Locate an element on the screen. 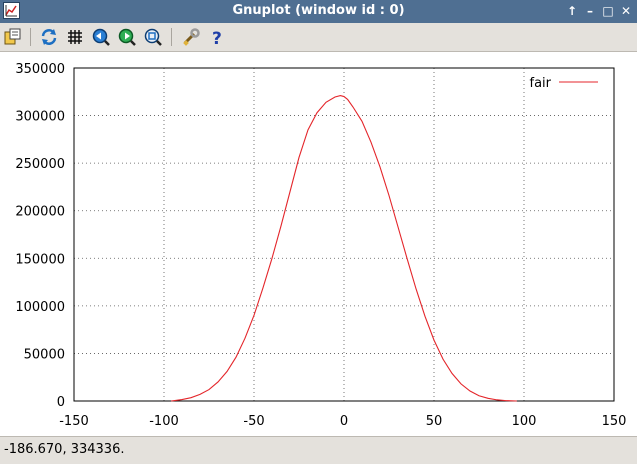 The image size is (637, 464). window-titlebar: Gnuplot (window id : 0) ↑ – □ ✕ is located at coordinates (318, 11).